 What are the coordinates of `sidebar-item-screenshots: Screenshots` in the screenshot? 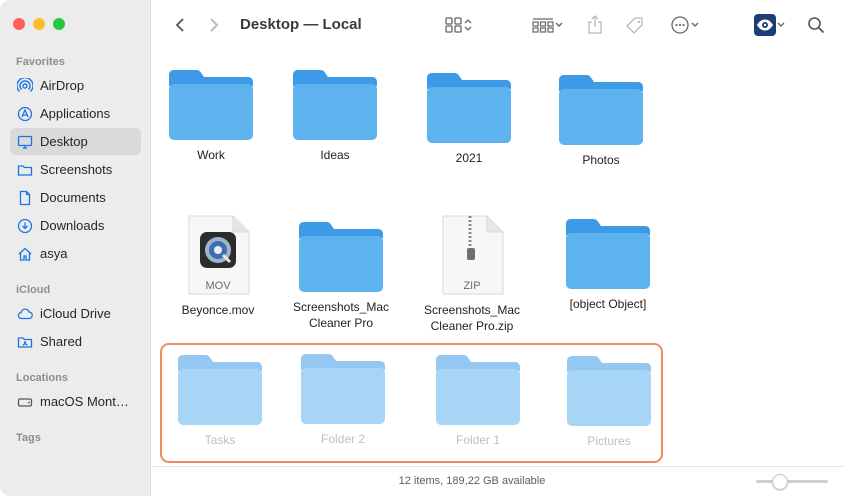 It's located at (75, 169).